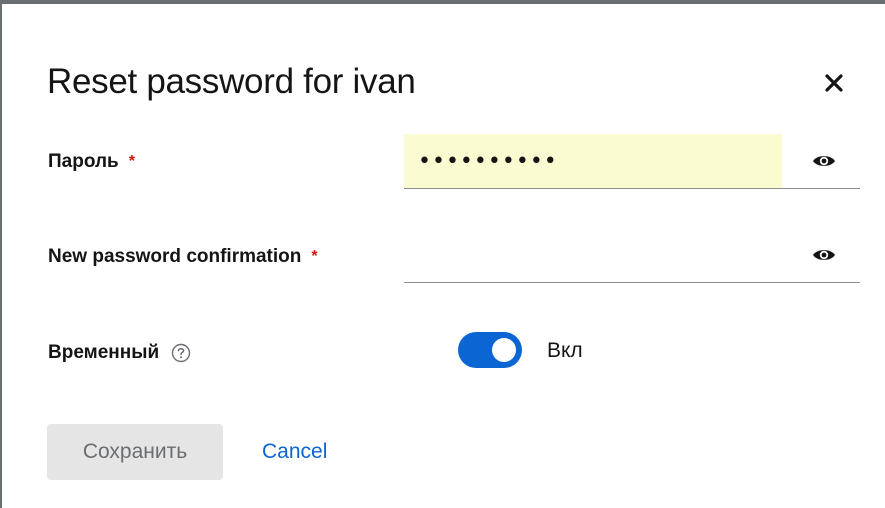 The image size is (885, 508). I want to click on confirmation-label-text: New password confirmation, so click(175, 256).